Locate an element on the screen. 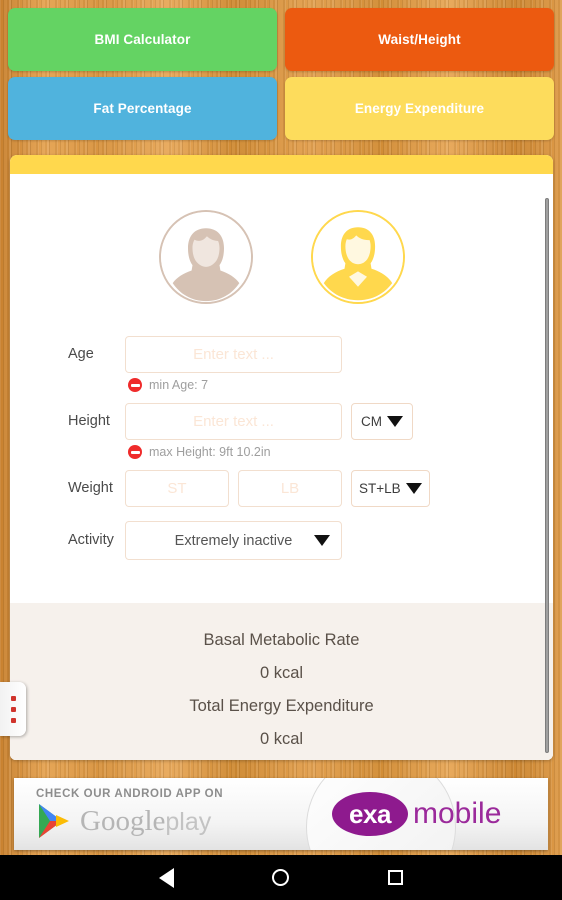 The width and height of the screenshot is (562, 900). weight-row: Weight ST+LB is located at coordinates (281, 488).